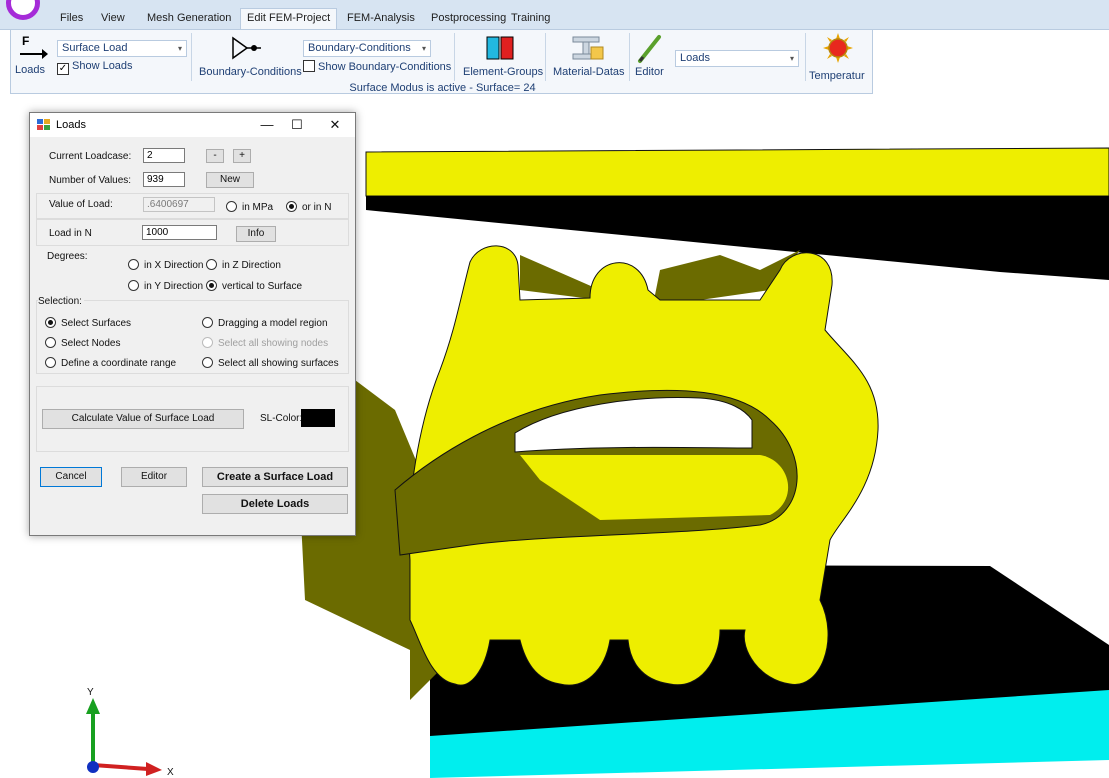 This screenshot has height=778, width=1109. Describe the element at coordinates (649, 72) in the screenshot. I see `editor-label: Editor` at that location.